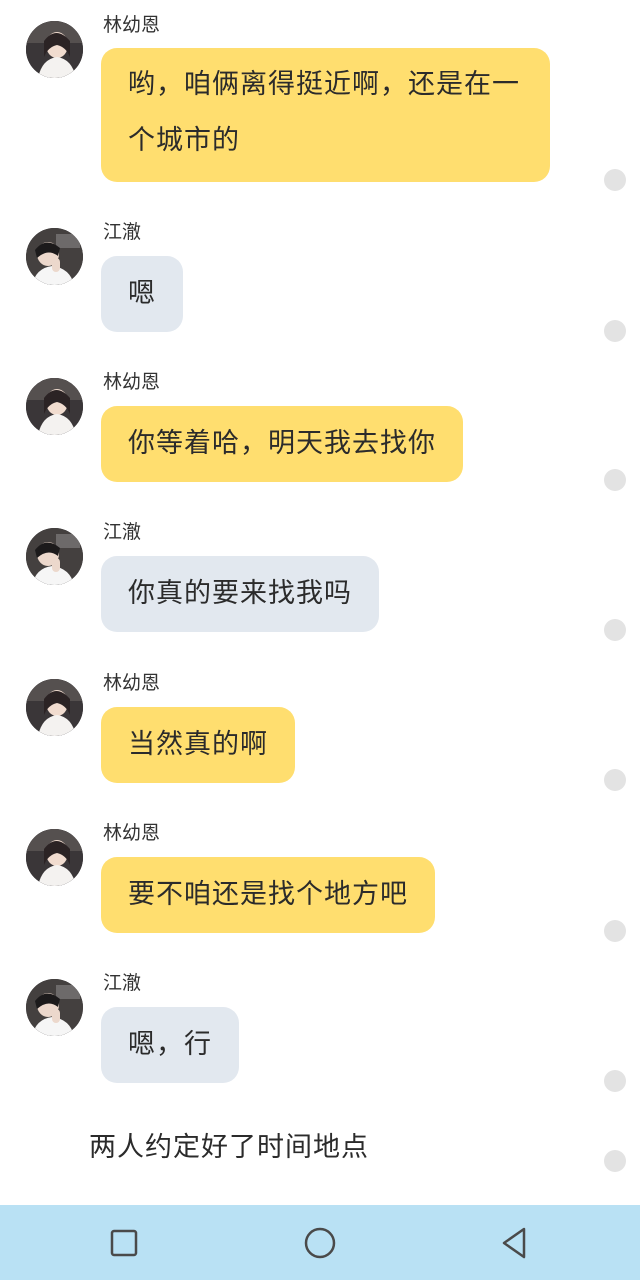  I want to click on message-bubble: 你等着哈，明天我去找你, so click(282, 444).